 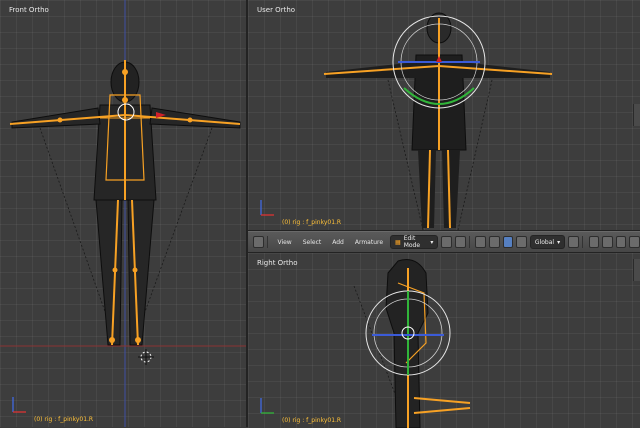 What do you see at coordinates (398, 242) in the screenshot?
I see `edit-mode-icon: ▦` at bounding box center [398, 242].